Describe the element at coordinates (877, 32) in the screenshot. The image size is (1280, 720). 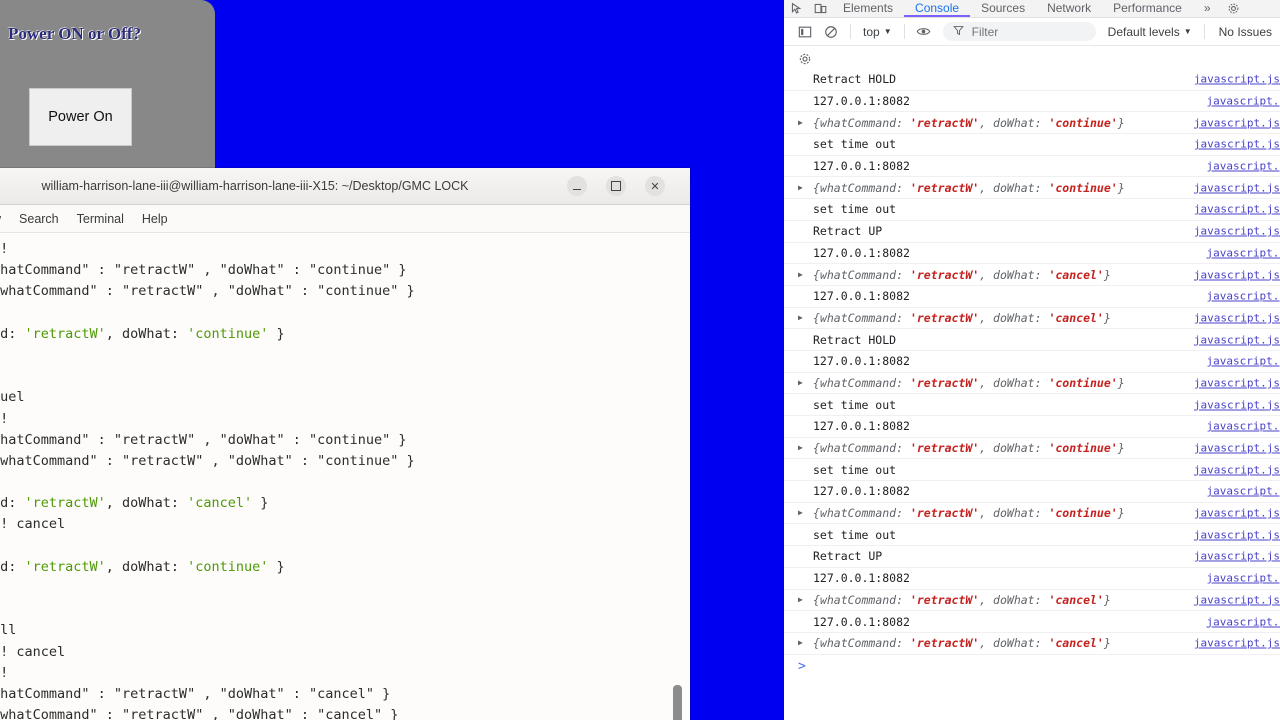
I see `execution-context-select: top ▼` at that location.